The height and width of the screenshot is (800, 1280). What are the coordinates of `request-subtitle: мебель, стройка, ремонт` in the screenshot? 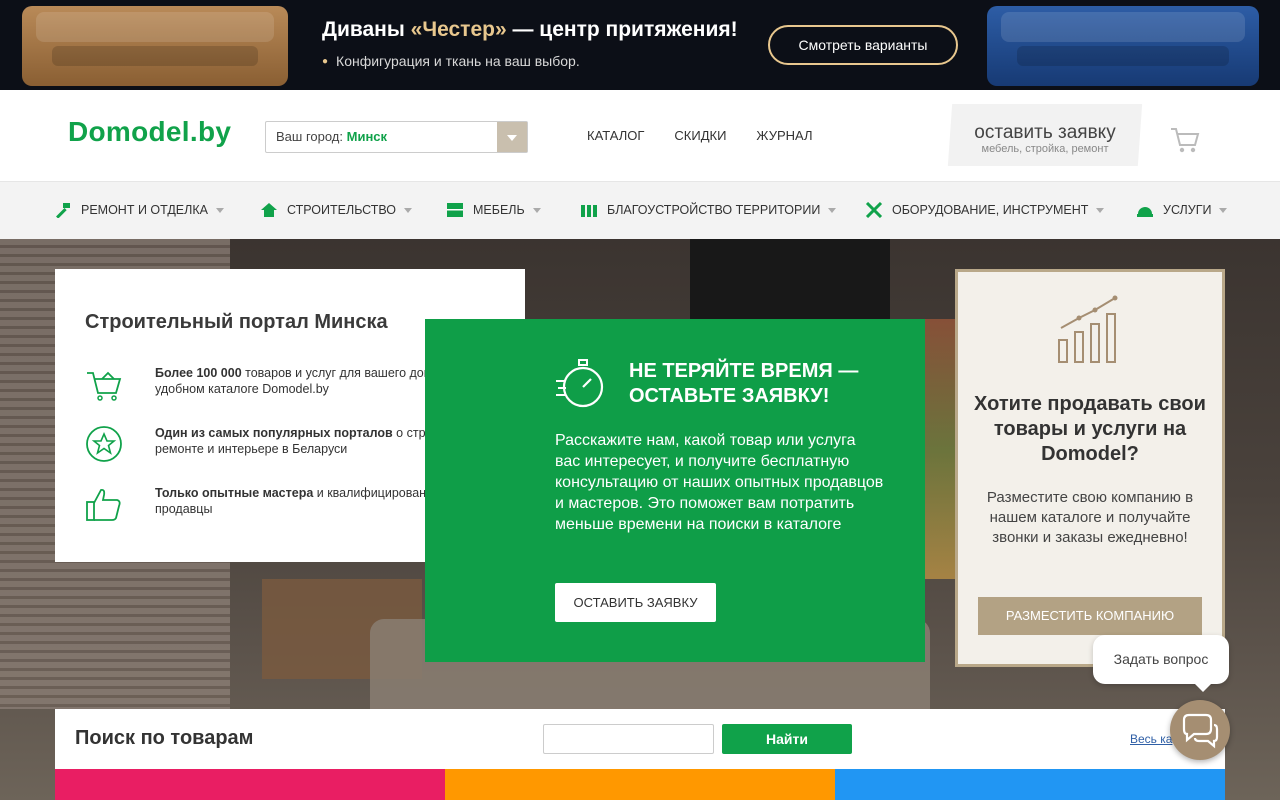 It's located at (1045, 149).